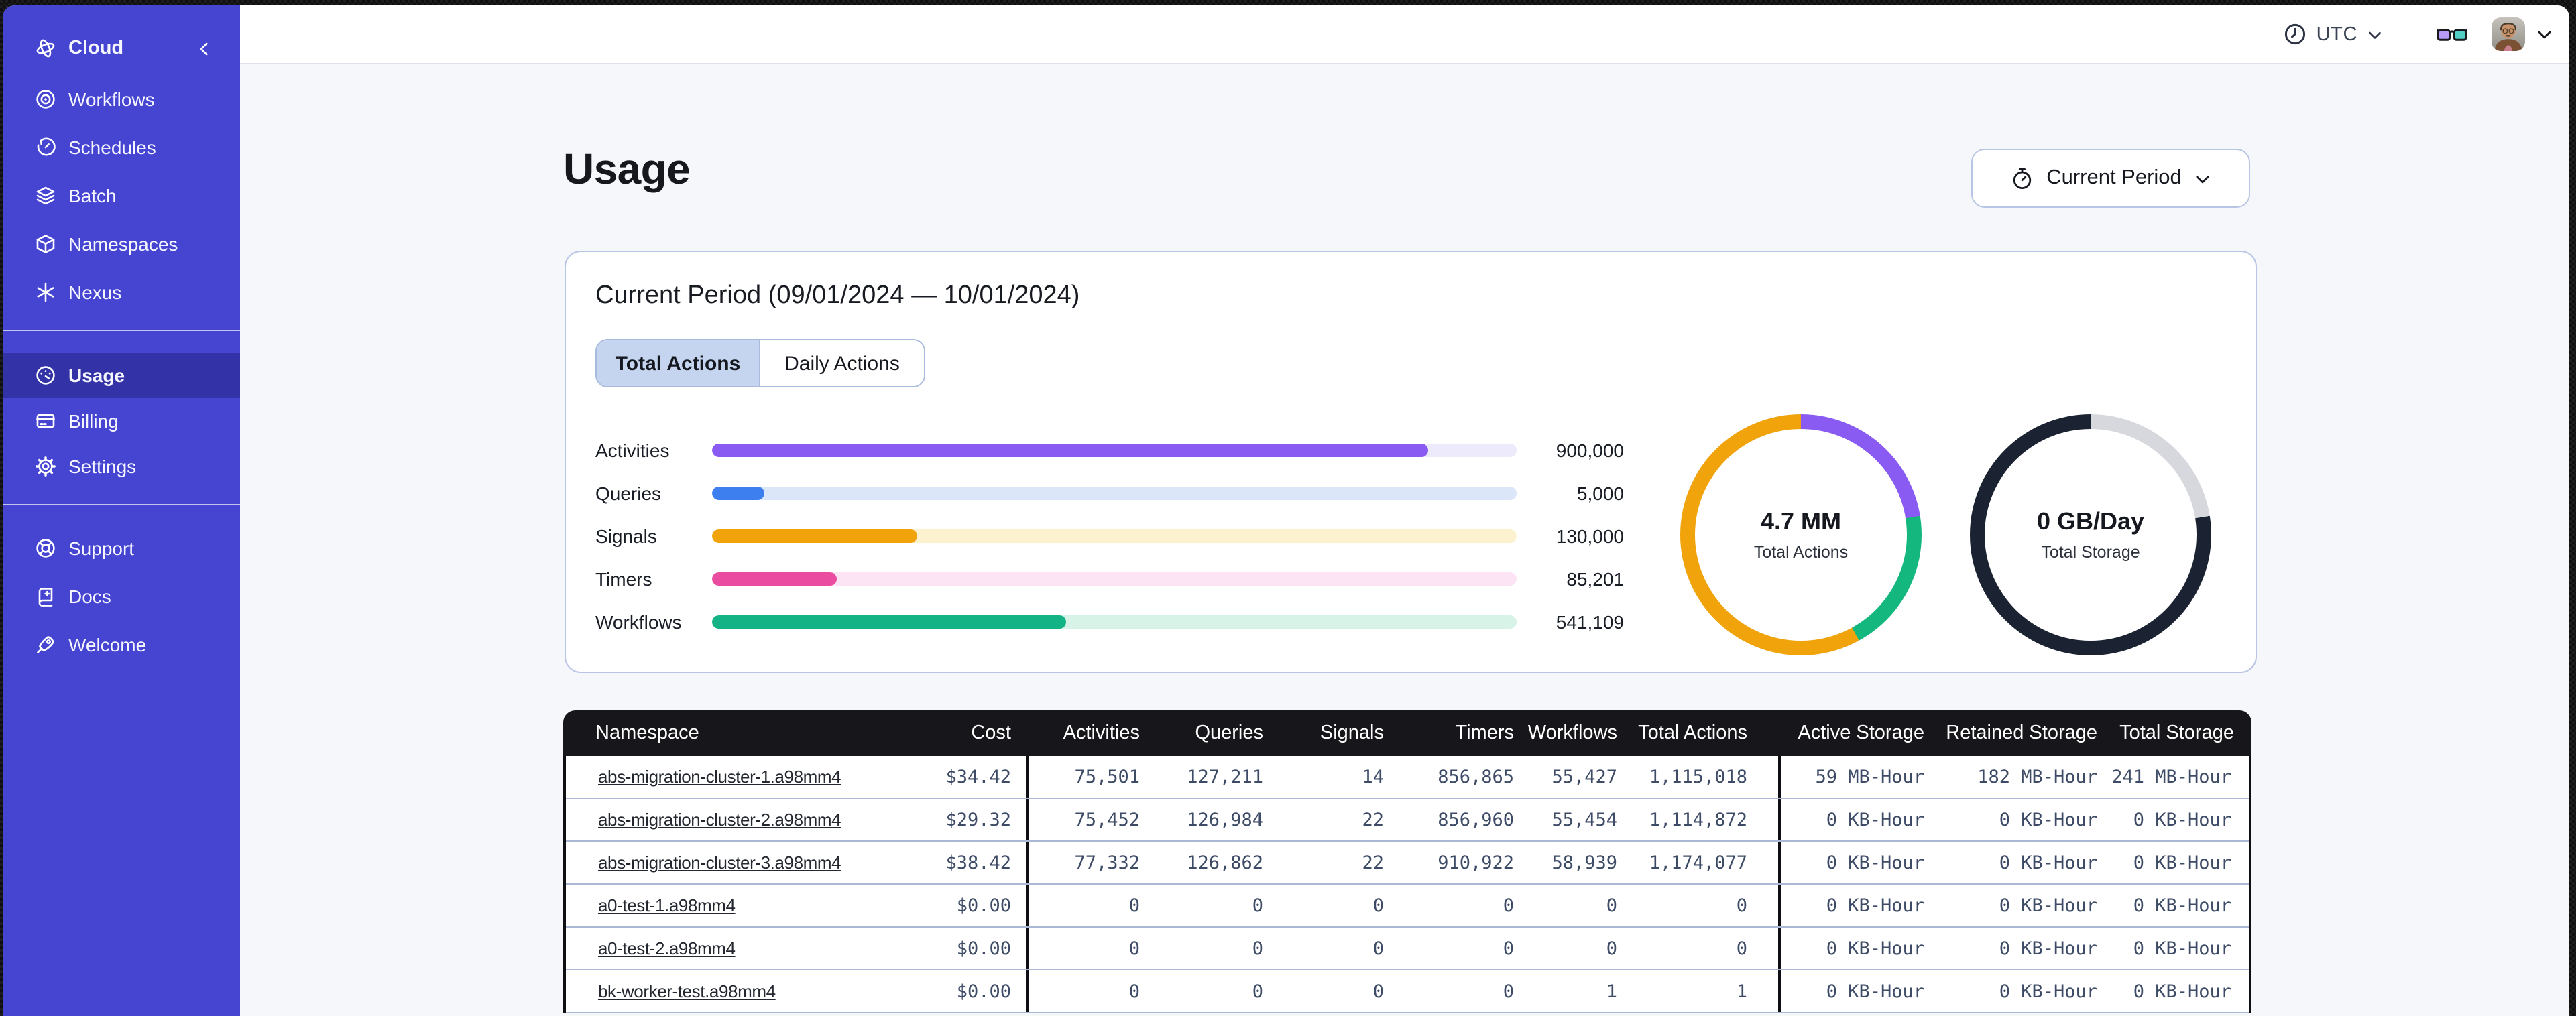 The height and width of the screenshot is (1016, 2576). I want to click on timers-cell: 856,960, so click(1476, 819).